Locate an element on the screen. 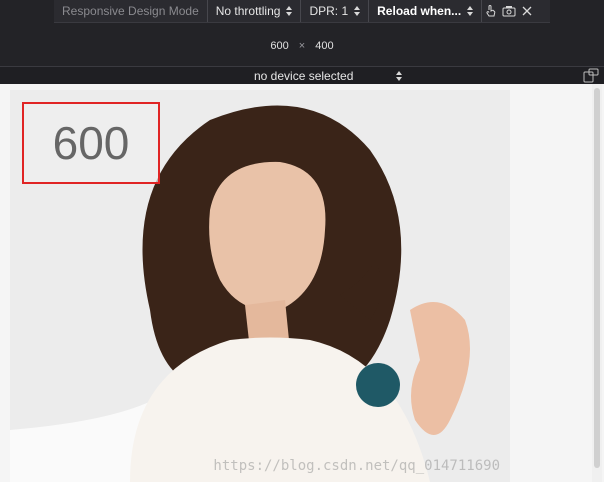  viewport-dimensions: 600 × 400 is located at coordinates (302, 46).